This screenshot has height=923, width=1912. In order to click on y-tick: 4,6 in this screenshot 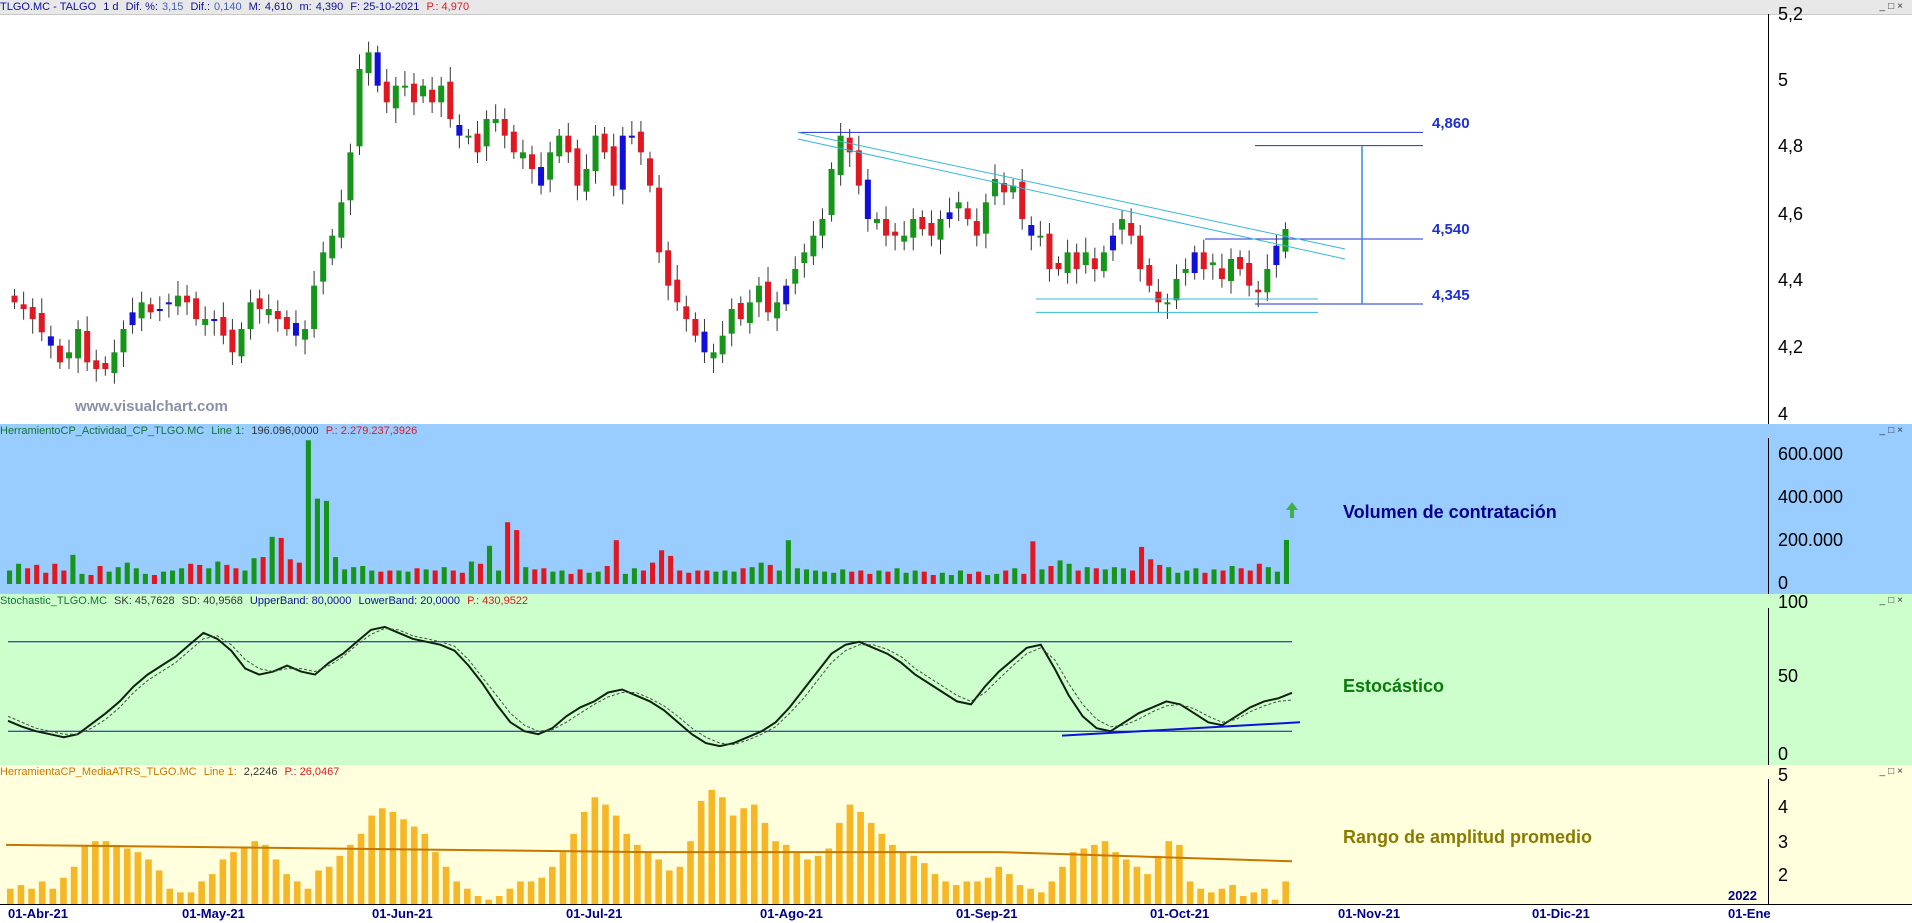, I will do `click(1791, 214)`.